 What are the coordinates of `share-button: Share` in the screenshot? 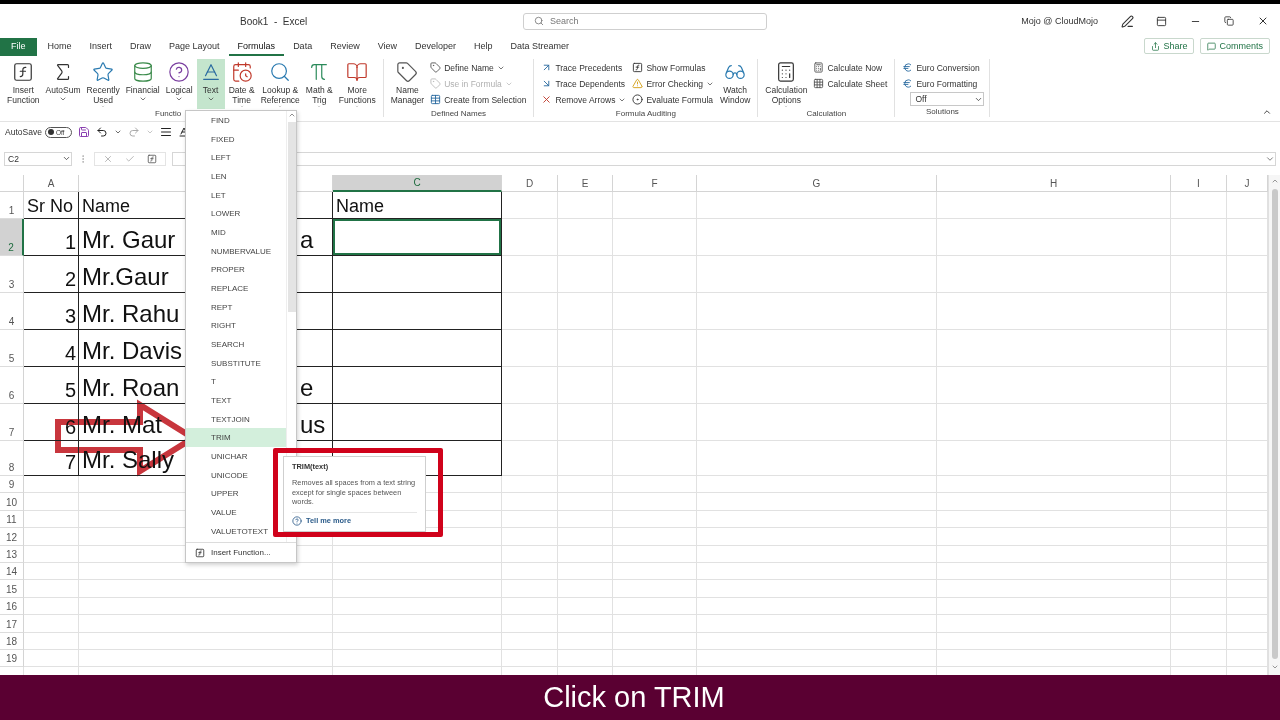 It's located at (1169, 46).